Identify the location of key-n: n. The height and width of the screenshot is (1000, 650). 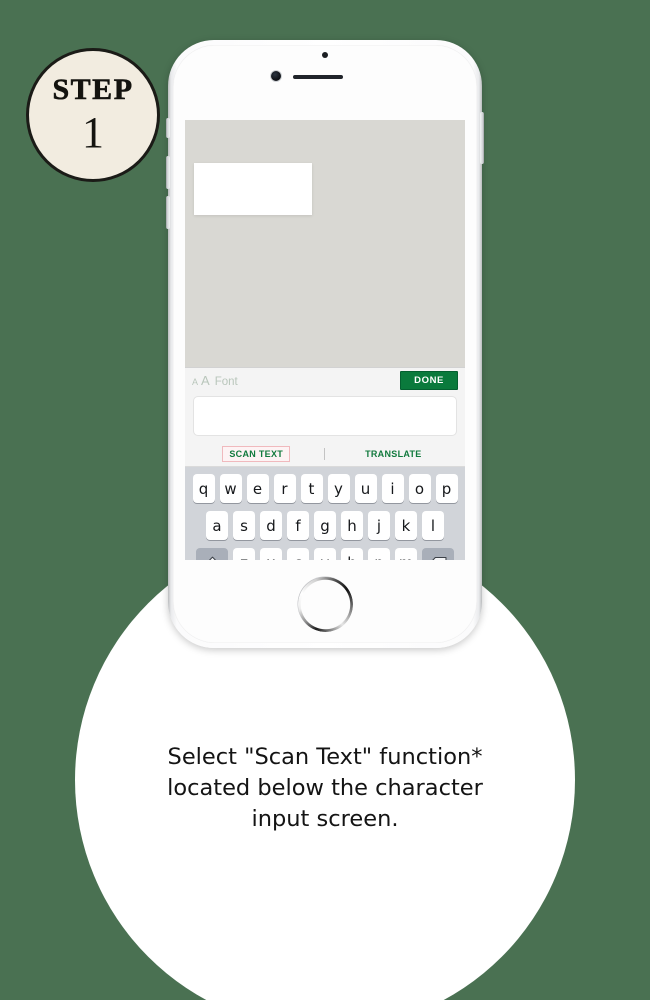
(379, 554).